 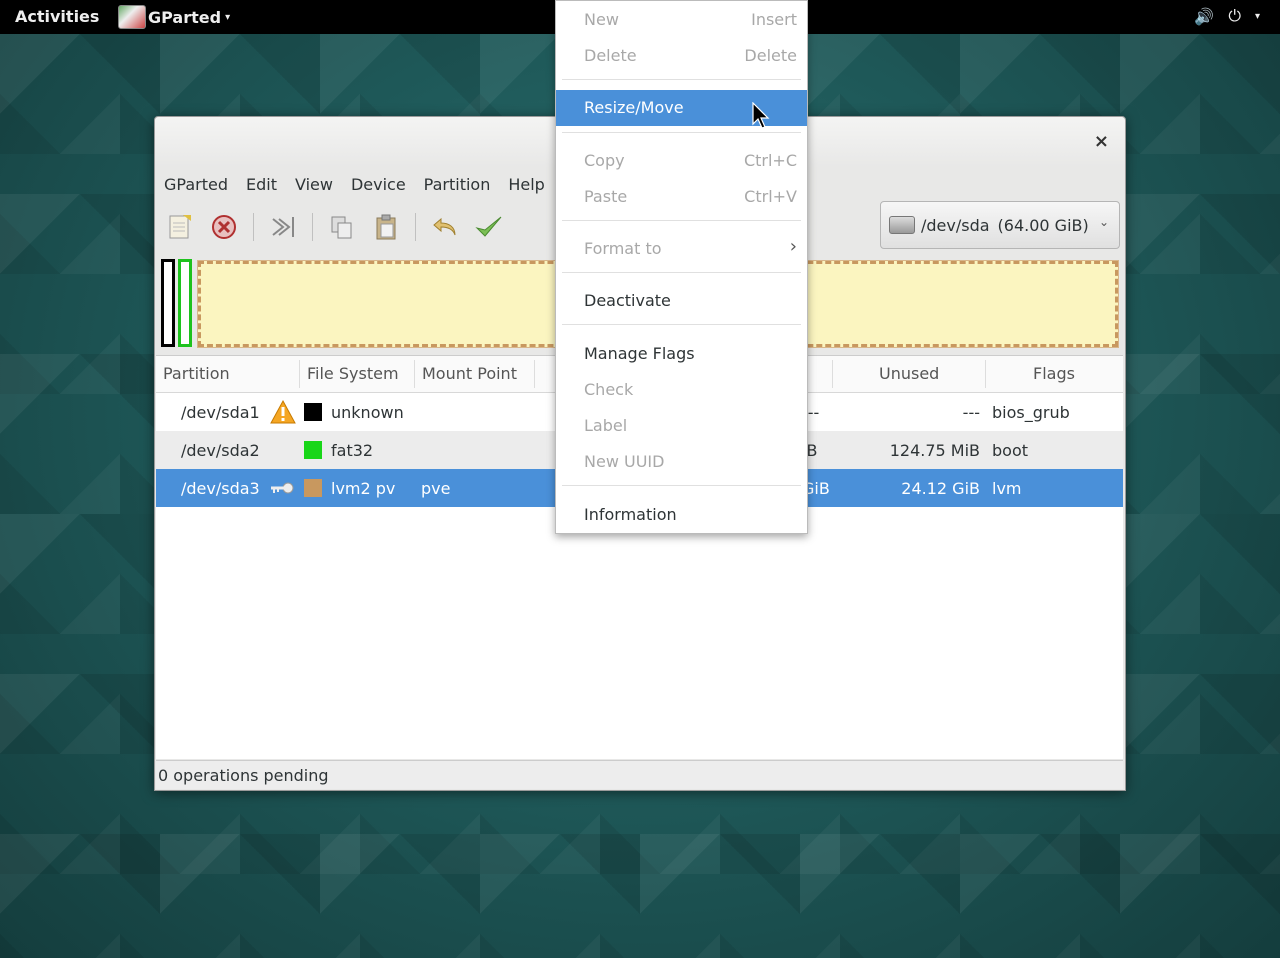 I want to click on delete-partition-button, so click(x=224, y=227).